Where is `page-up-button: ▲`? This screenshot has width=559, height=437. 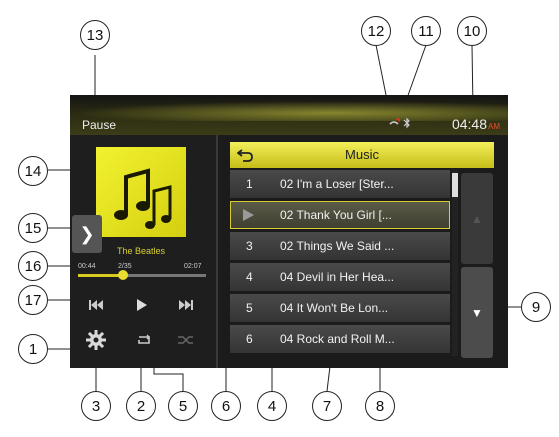 page-up-button: ▲ is located at coordinates (477, 218).